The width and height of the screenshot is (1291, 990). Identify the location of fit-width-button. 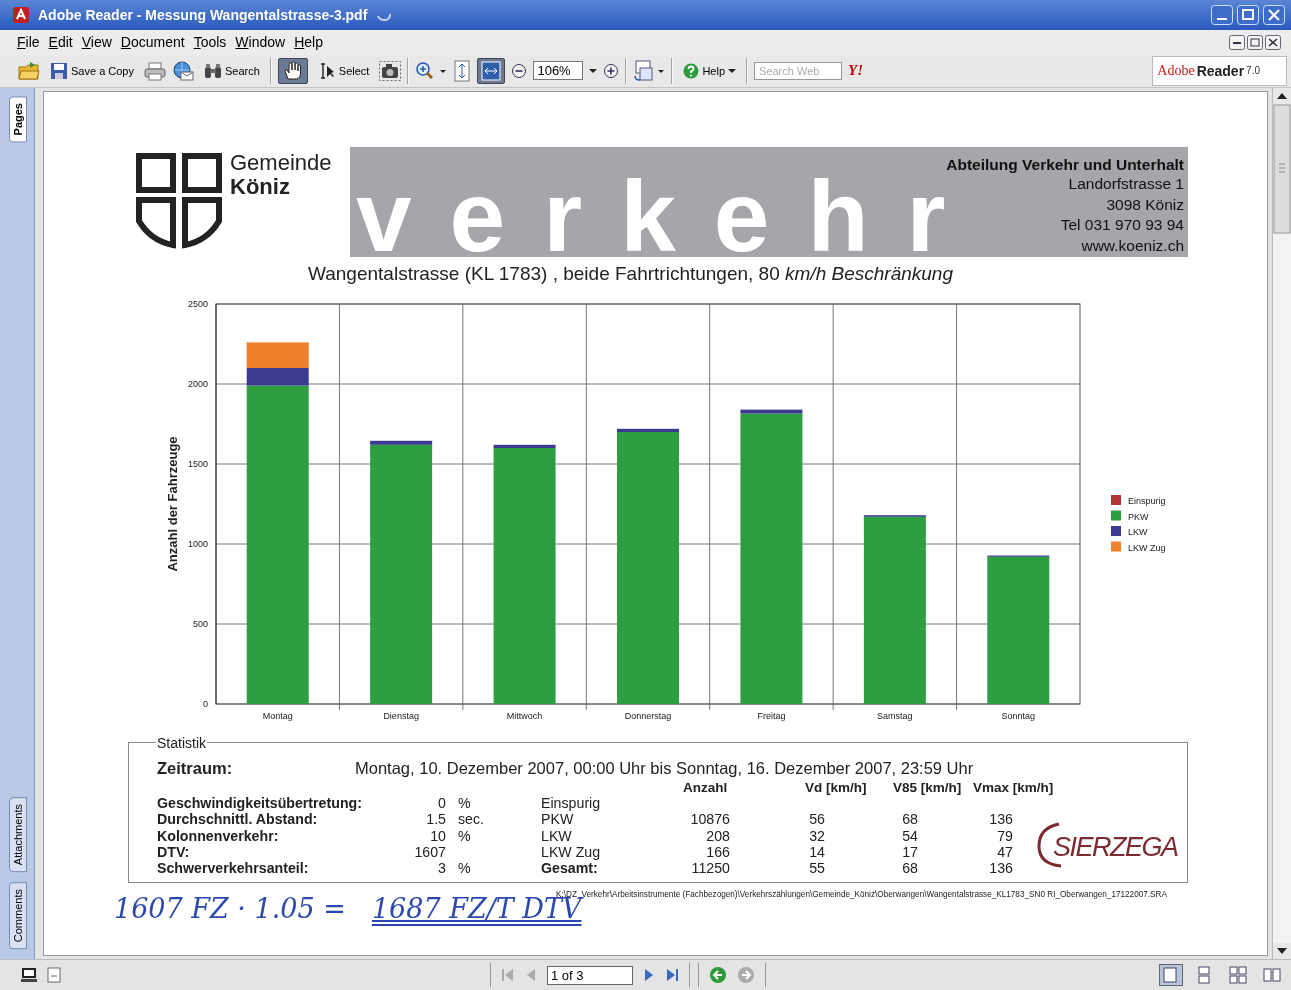
(491, 70).